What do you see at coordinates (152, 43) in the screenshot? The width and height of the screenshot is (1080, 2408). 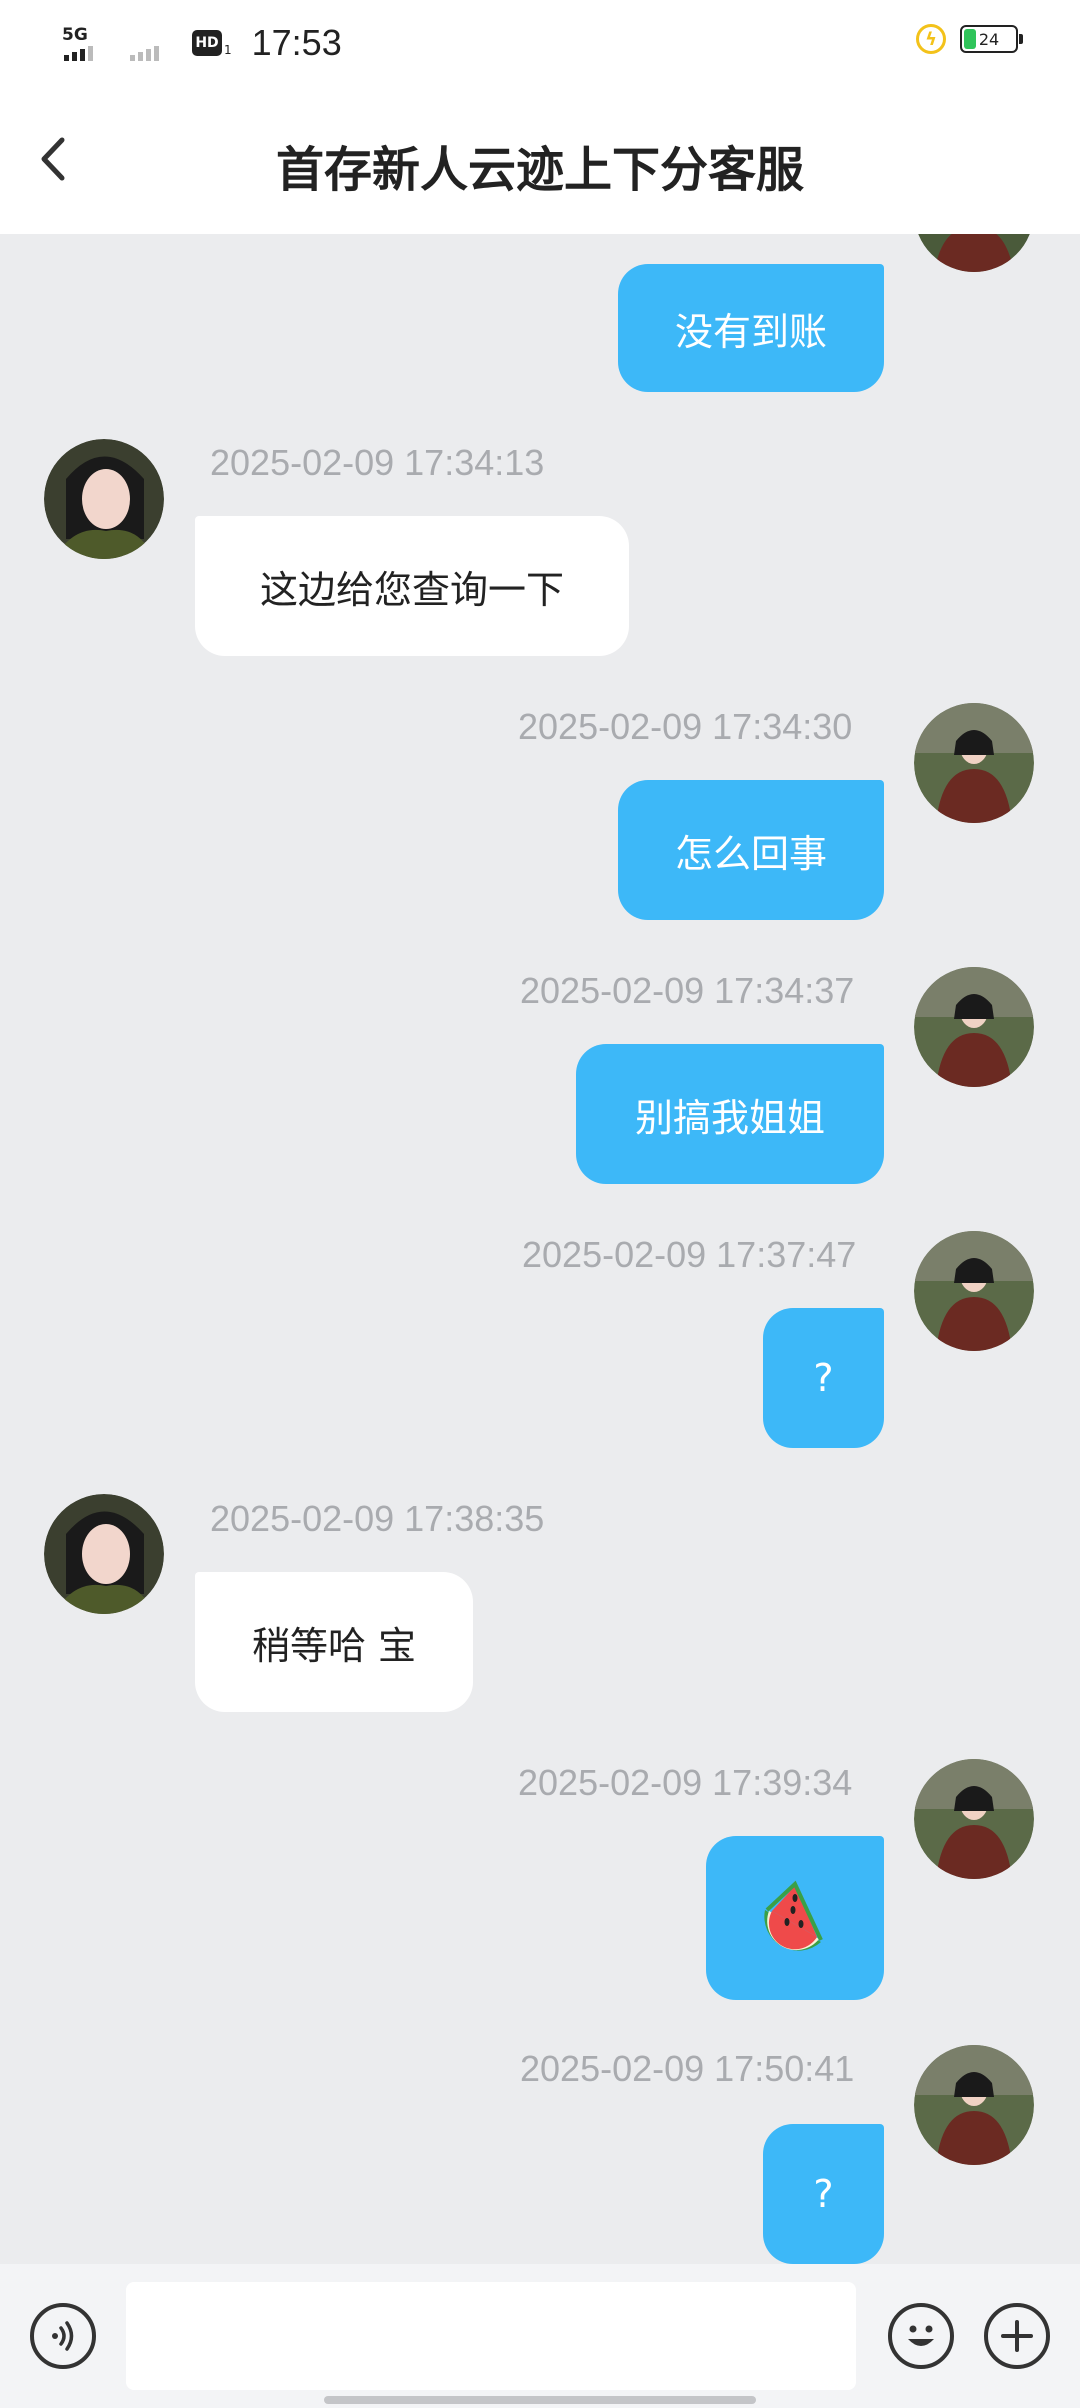 I see `cellular-signal-2-icon` at bounding box center [152, 43].